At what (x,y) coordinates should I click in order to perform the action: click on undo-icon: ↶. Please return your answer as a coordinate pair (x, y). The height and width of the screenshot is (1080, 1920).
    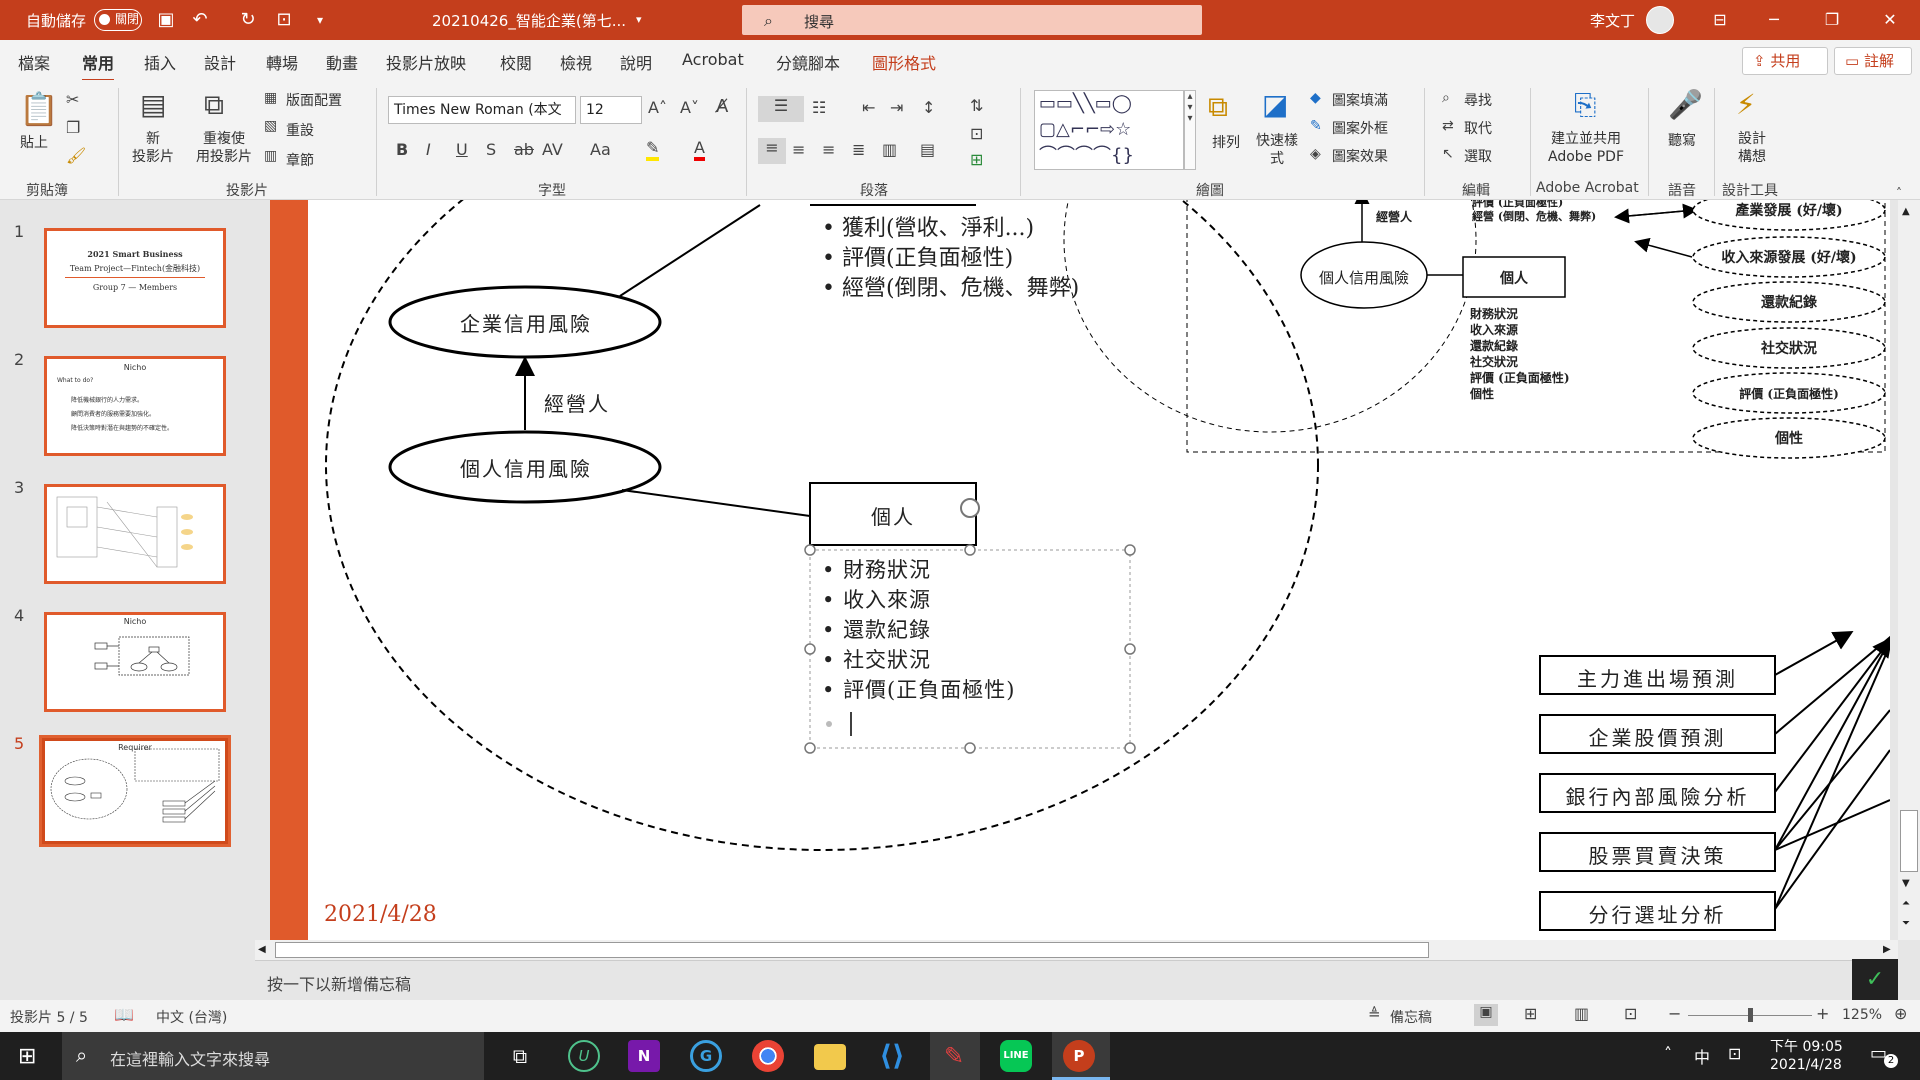
    Looking at the image, I should click on (200, 20).